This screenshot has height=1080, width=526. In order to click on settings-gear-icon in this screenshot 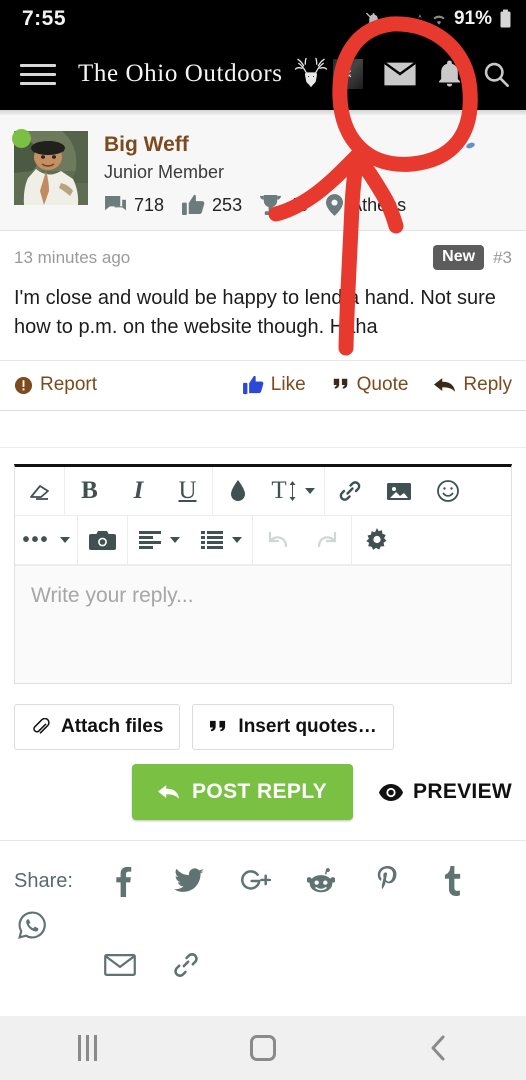, I will do `click(376, 540)`.